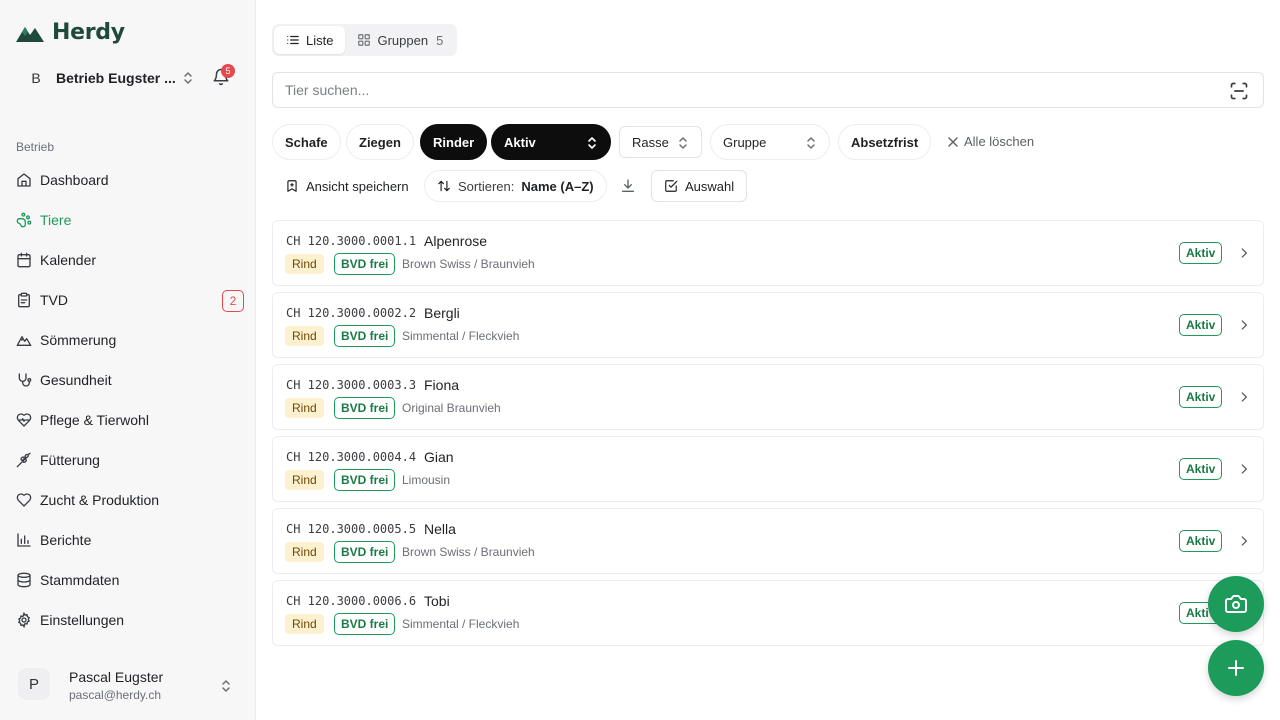 The image size is (1280, 720). Describe the element at coordinates (128, 180) in the screenshot. I see `sidebar-item-dashboard: Dashboard` at that location.